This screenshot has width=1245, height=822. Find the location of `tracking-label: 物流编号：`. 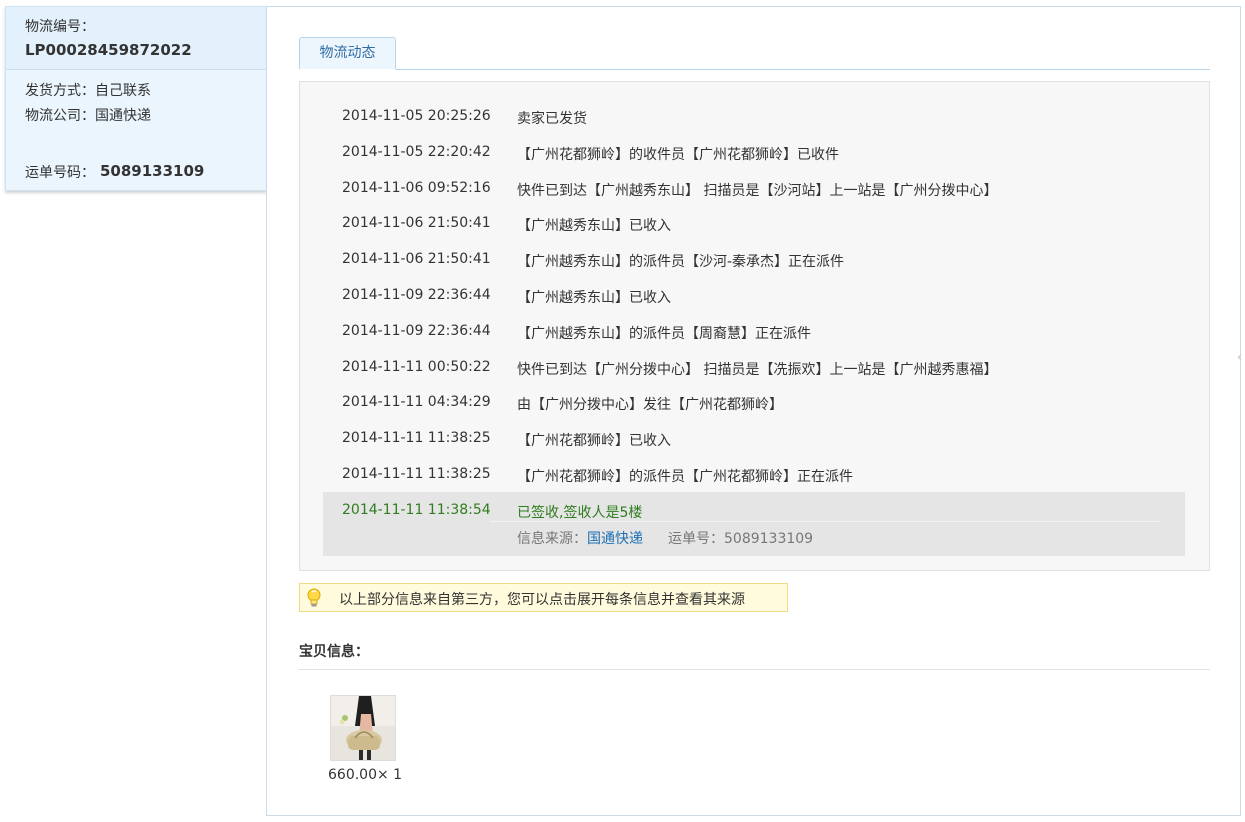

tracking-label: 物流编号： is located at coordinates (60, 27).